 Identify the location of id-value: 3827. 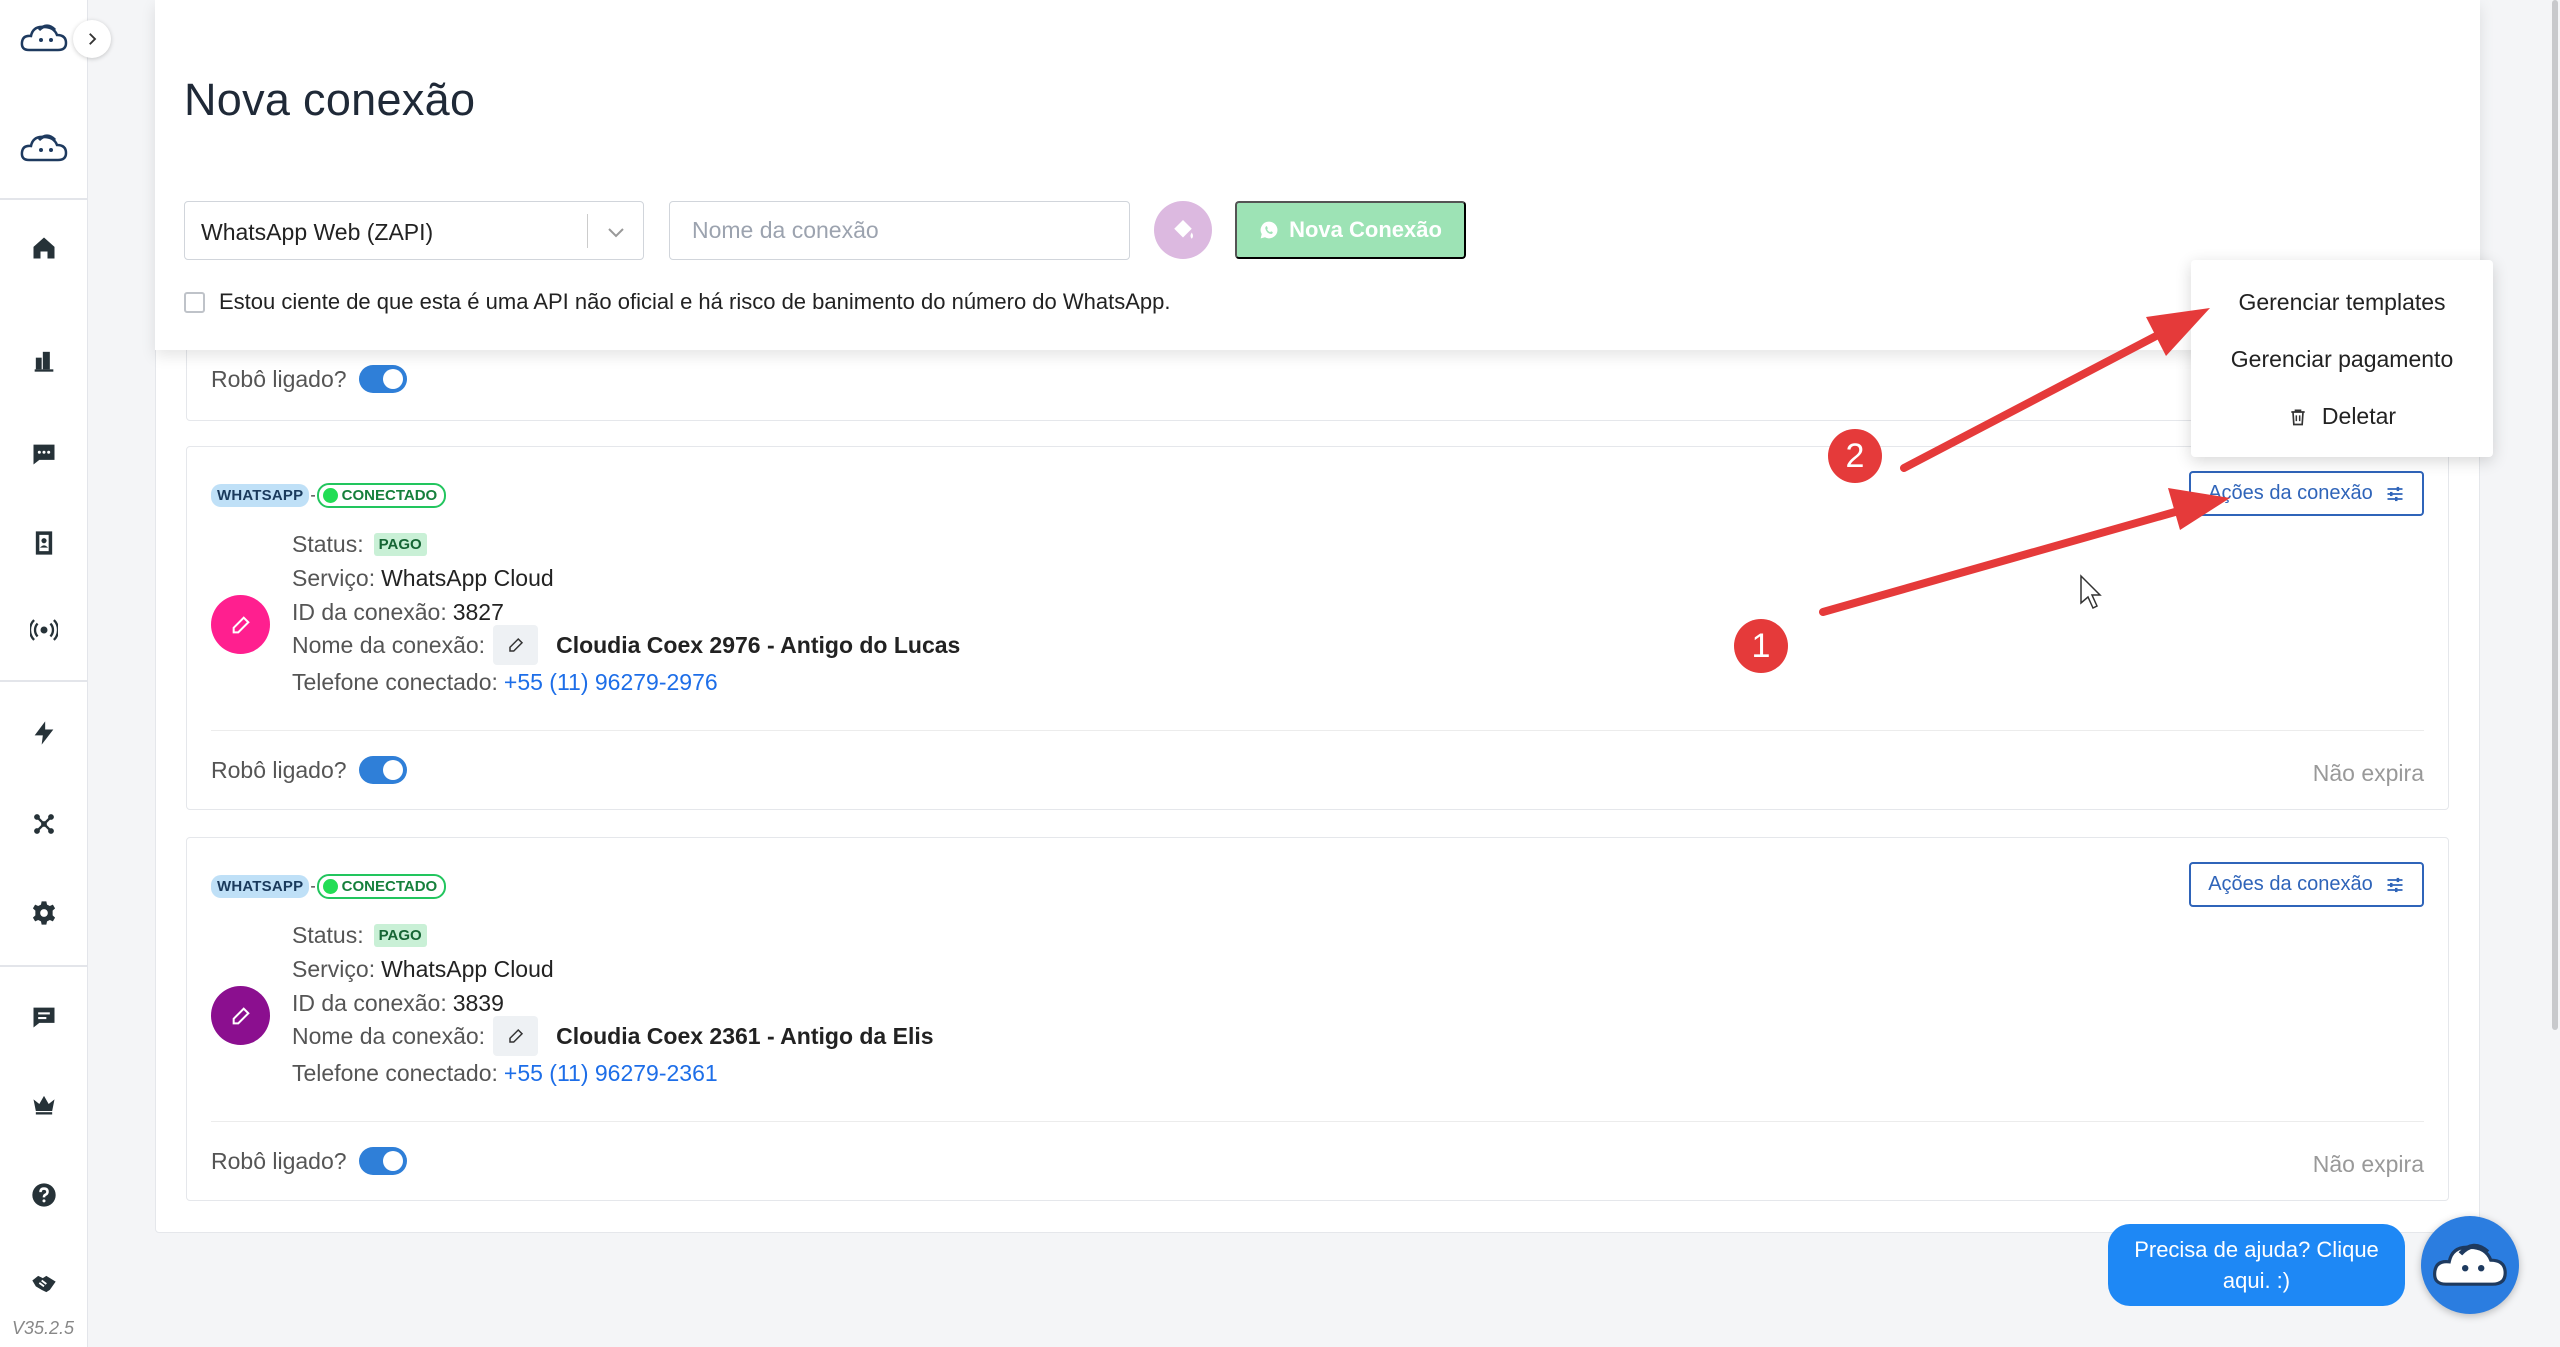
(478, 612).